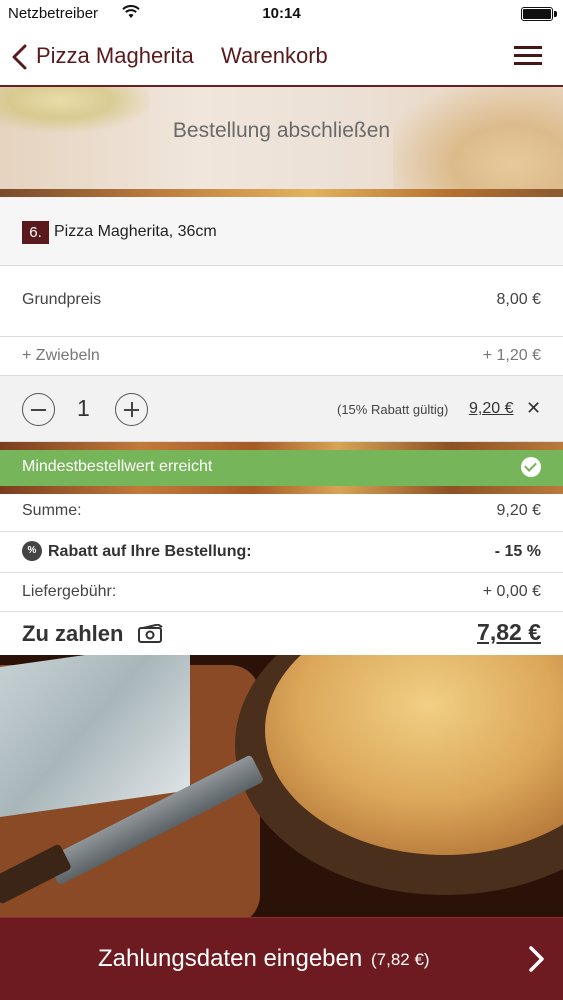 This screenshot has height=1000, width=563. Describe the element at coordinates (528, 56) in the screenshot. I see `menu-icon` at that location.